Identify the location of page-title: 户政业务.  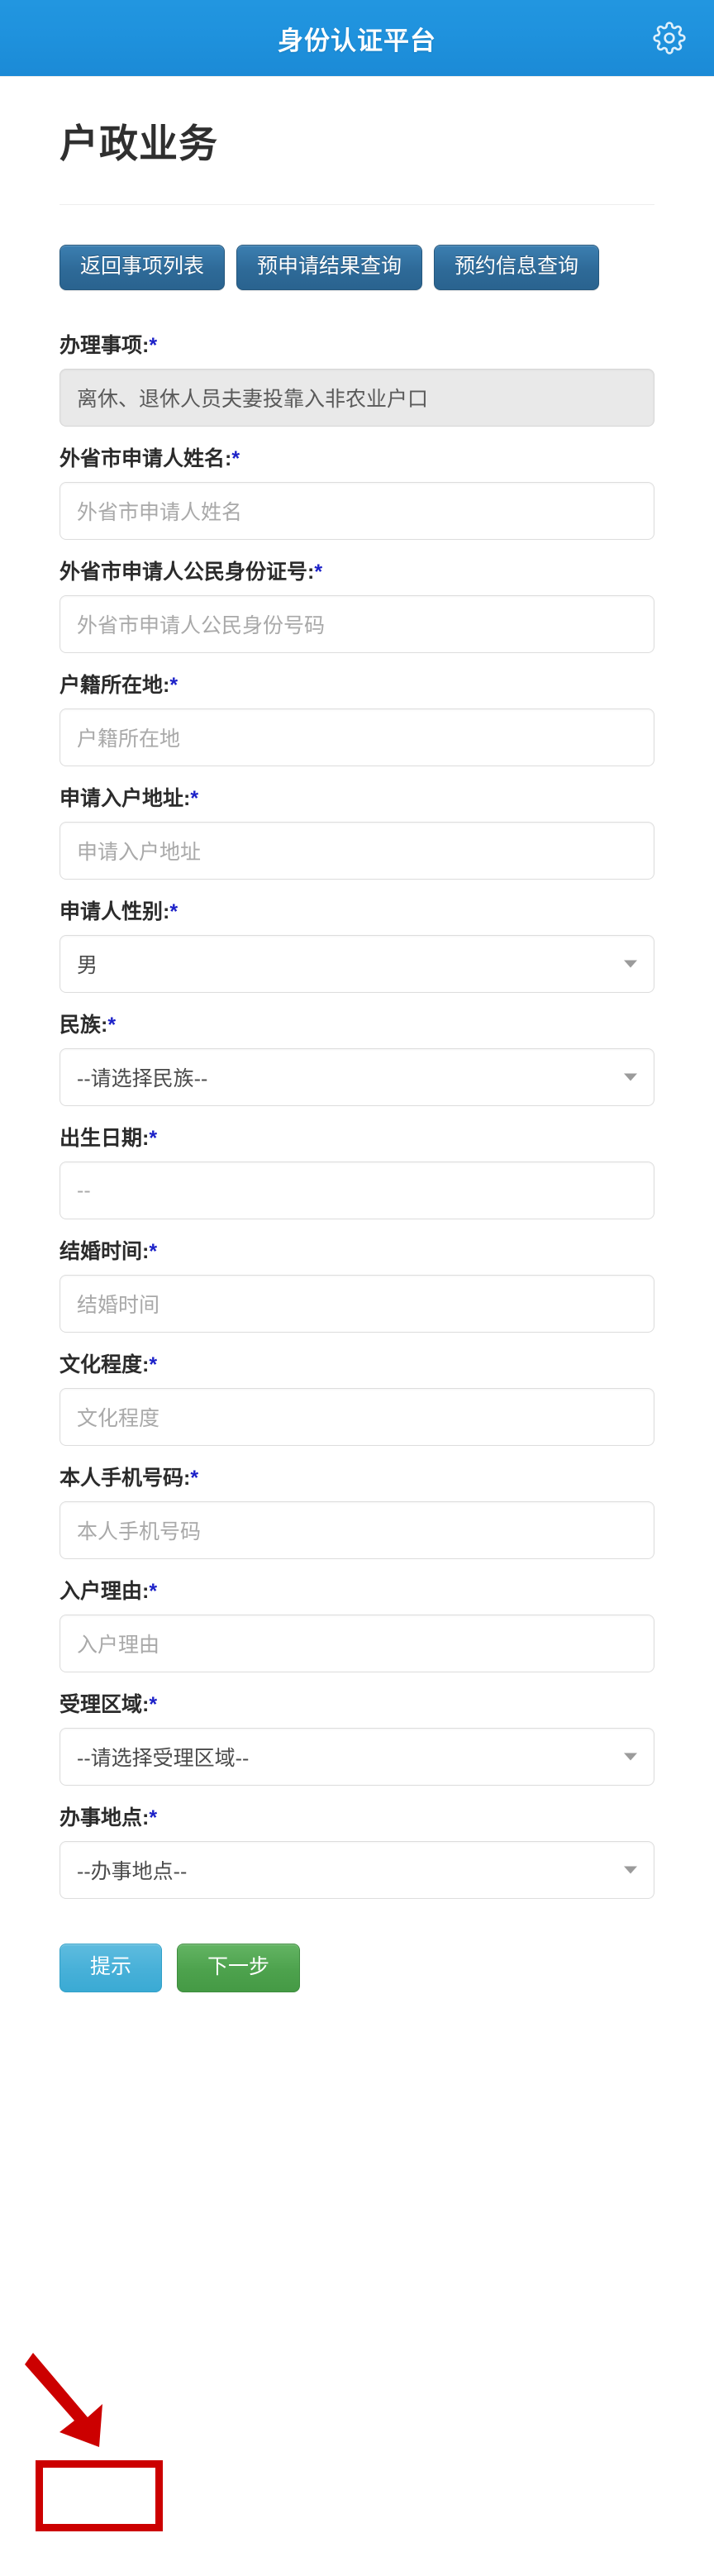
(139, 143).